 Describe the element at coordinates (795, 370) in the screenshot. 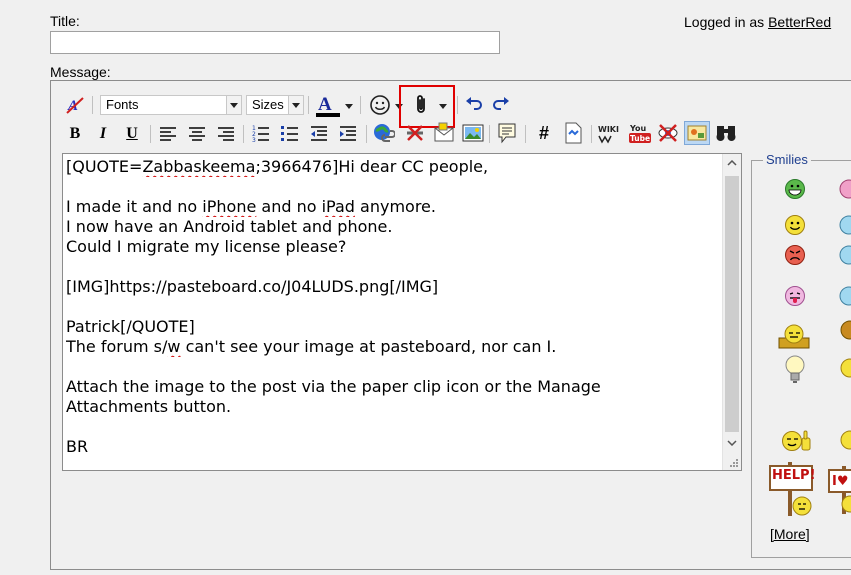

I see `idea-smiley-icon` at that location.